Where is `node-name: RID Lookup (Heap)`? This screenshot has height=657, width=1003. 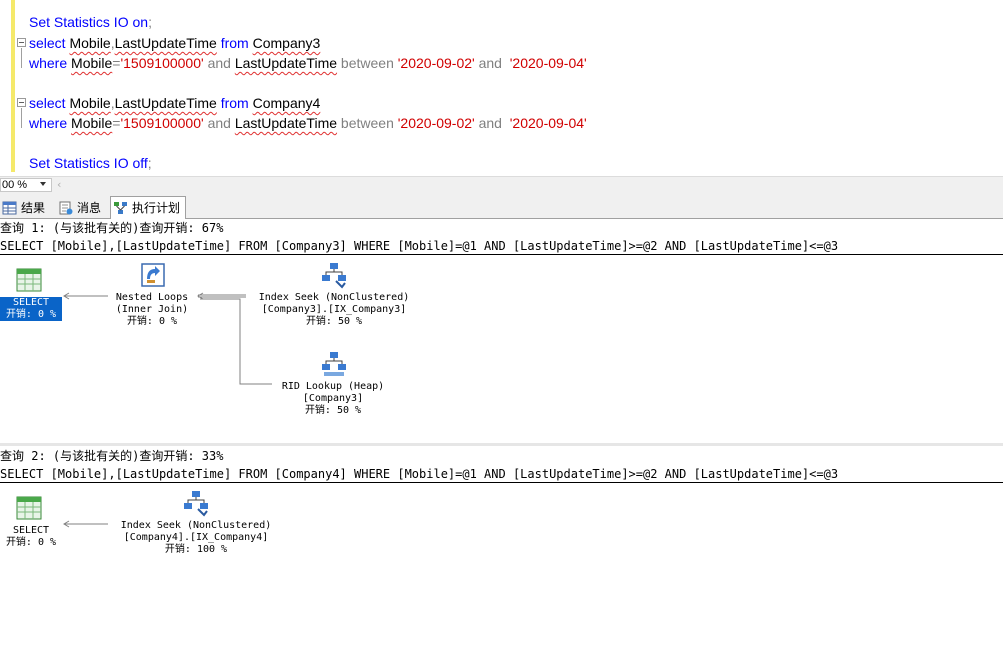
node-name: RID Lookup (Heap) is located at coordinates (333, 386).